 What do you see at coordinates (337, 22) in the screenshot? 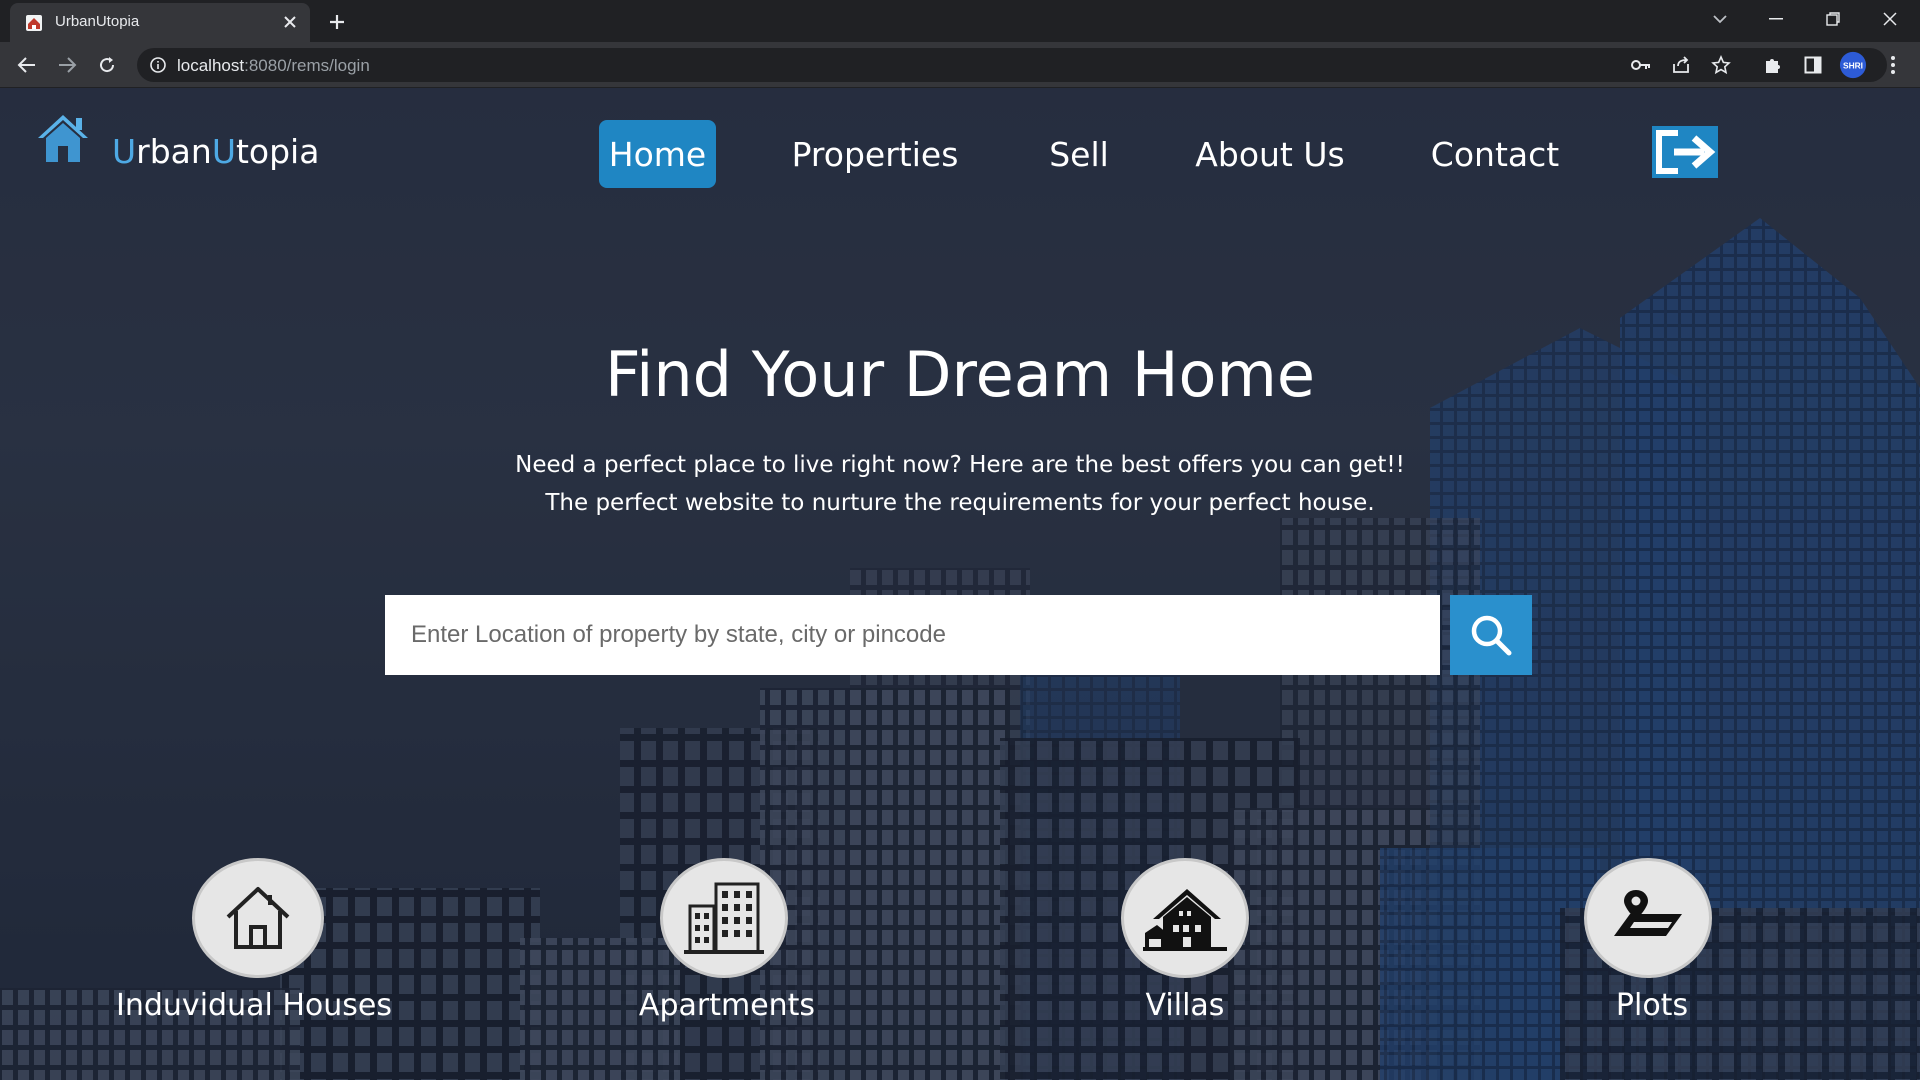
I see `new-tab-icon` at bounding box center [337, 22].